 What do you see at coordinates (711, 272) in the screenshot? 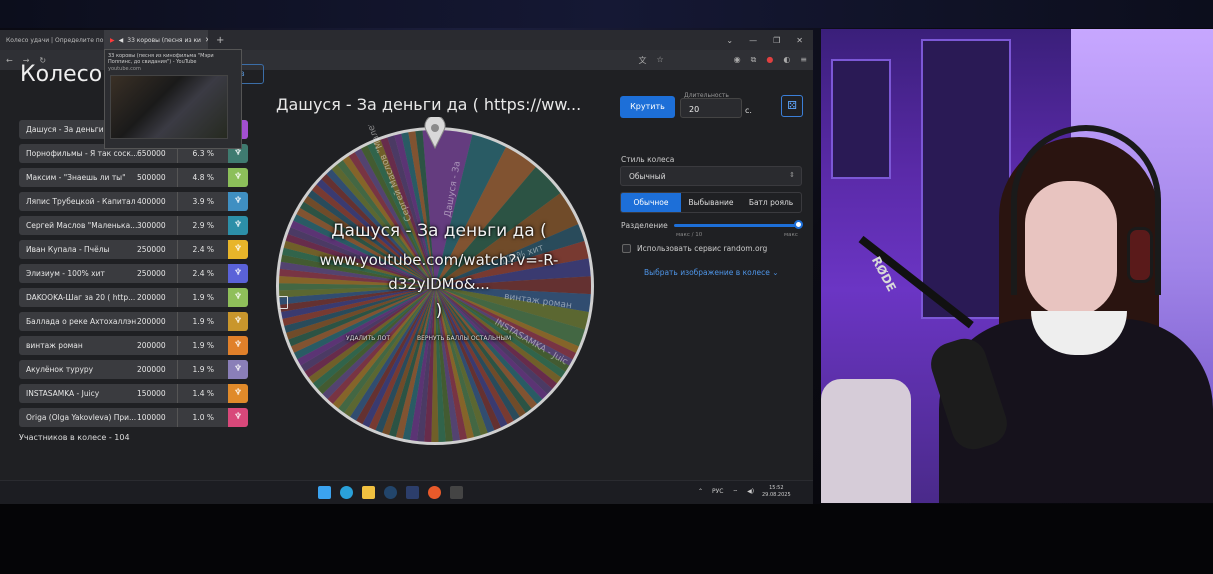
I see `choose-image-link: Выбрать изображение в колесе ⌄` at bounding box center [711, 272].